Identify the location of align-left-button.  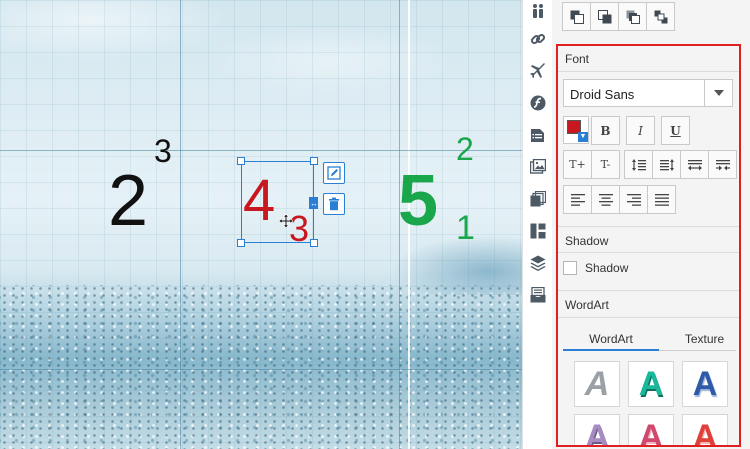
(577, 199).